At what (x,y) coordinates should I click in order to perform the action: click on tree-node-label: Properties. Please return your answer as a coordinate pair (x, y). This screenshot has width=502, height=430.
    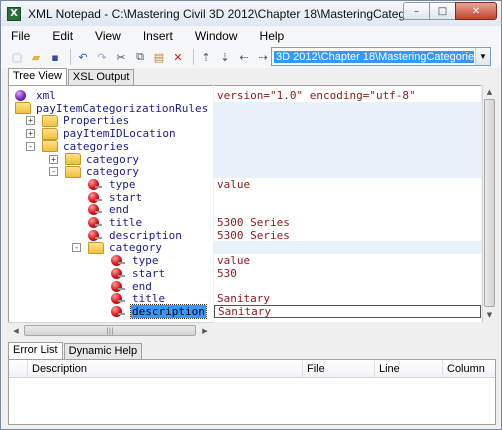
    Looking at the image, I should click on (96, 120).